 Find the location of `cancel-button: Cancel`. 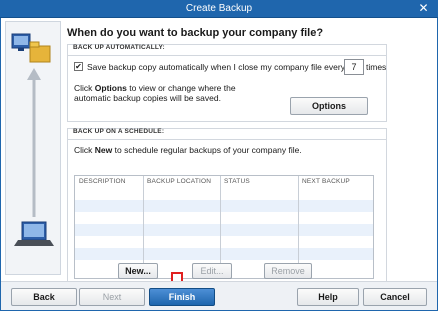

cancel-button: Cancel is located at coordinates (395, 297).